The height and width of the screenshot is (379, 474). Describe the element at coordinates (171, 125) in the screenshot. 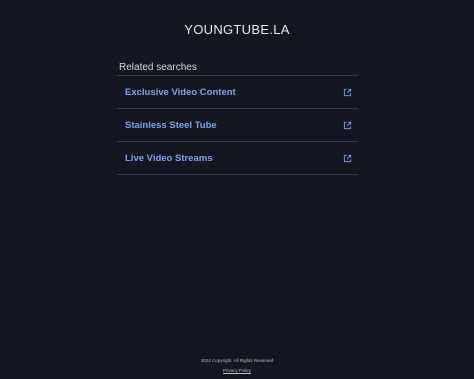

I see `related-search-label: Stainless Steel Tube` at that location.